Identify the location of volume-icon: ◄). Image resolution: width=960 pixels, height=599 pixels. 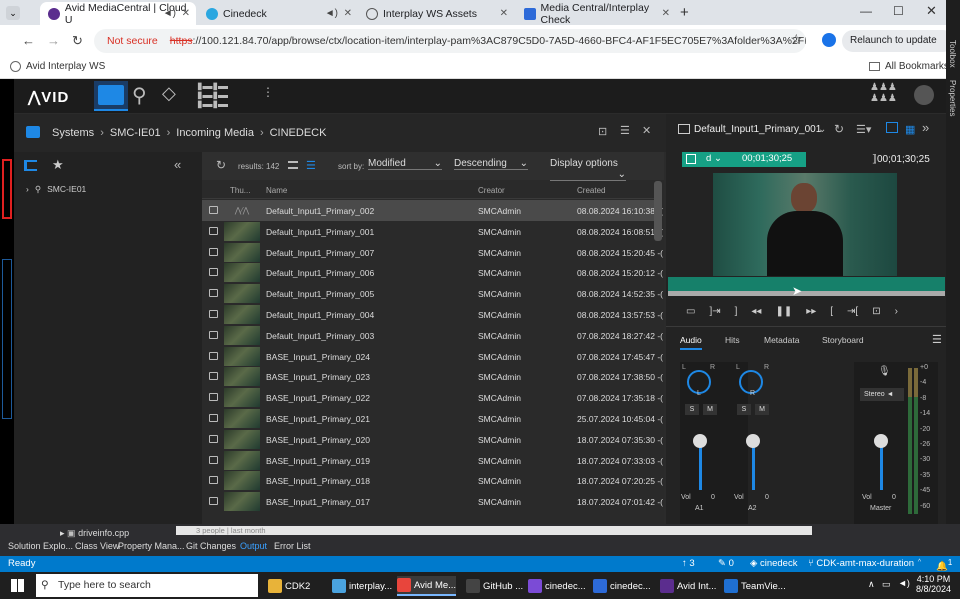
(904, 583).